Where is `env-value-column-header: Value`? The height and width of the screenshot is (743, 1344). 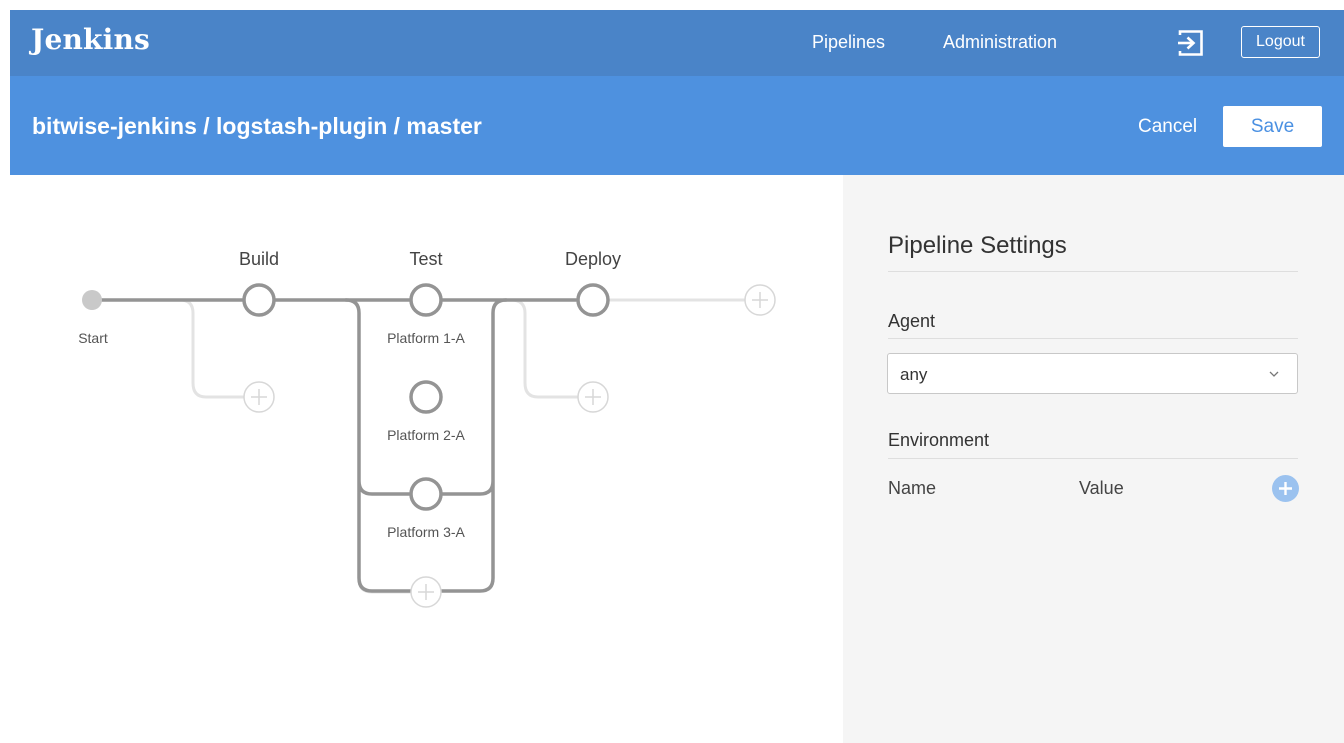 env-value-column-header: Value is located at coordinates (1101, 488).